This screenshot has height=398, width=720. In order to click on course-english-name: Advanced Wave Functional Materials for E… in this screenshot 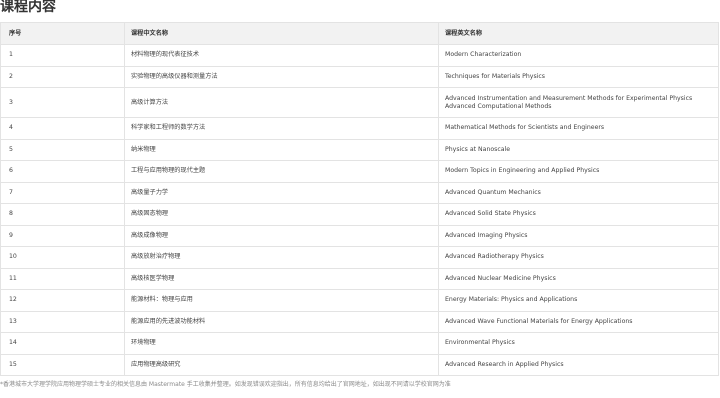, I will do `click(578, 321)`.